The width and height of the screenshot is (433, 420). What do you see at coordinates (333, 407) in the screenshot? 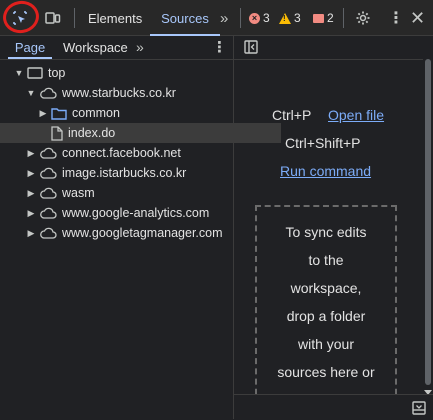
I see `editor-bottom-bar` at bounding box center [333, 407].